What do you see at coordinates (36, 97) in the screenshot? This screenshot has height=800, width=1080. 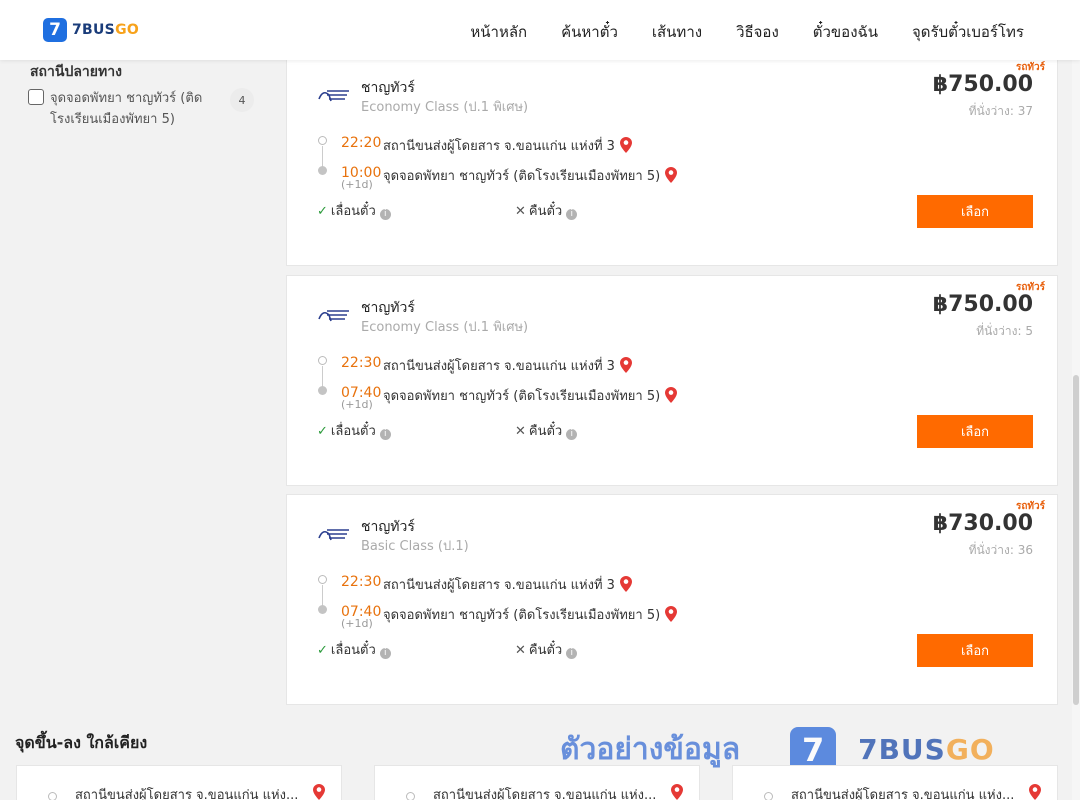 I see `filter-checkbox` at bounding box center [36, 97].